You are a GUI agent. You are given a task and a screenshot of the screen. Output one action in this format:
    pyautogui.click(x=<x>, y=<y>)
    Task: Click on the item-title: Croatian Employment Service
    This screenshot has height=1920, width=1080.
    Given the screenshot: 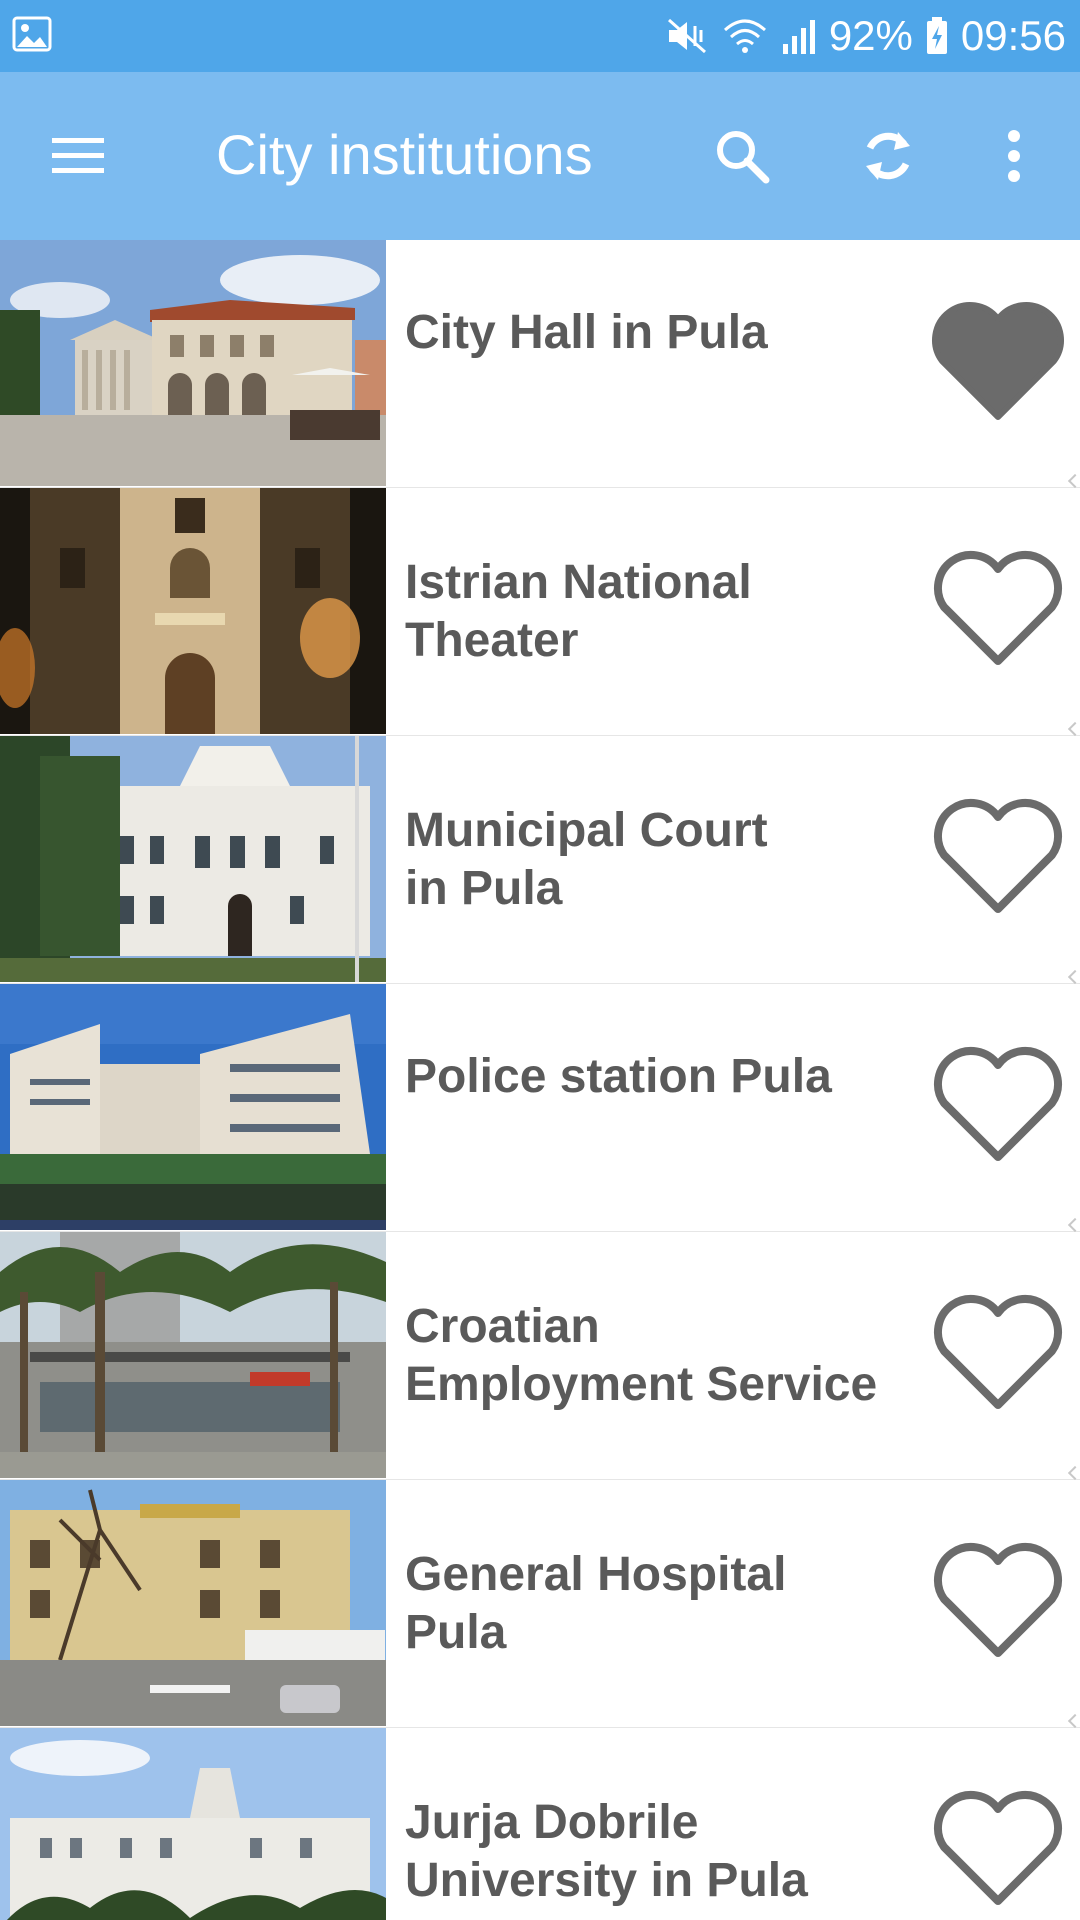 What is the action you would take?
    pyautogui.click(x=641, y=1355)
    